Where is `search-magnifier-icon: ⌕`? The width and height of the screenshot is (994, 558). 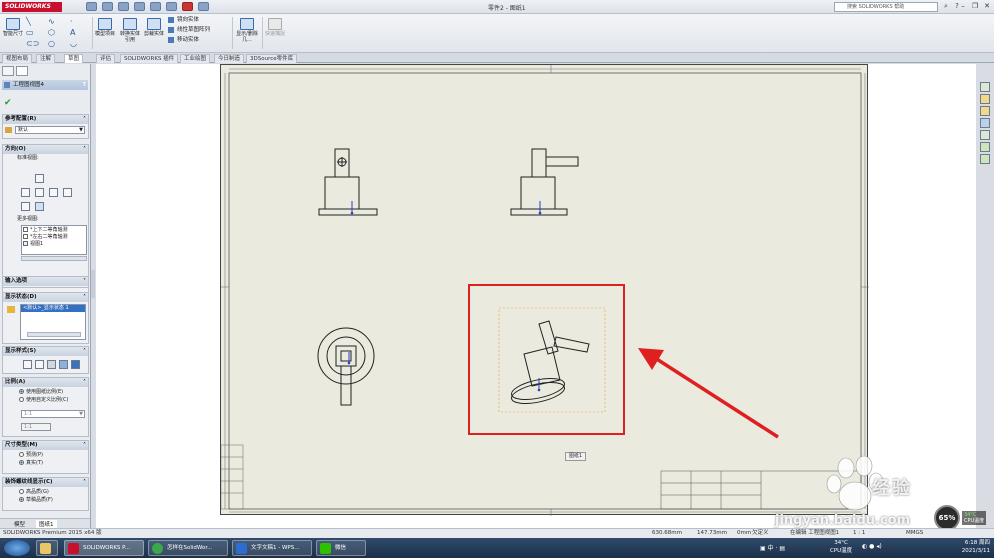 search-magnifier-icon: ⌕ is located at coordinates (946, 6).